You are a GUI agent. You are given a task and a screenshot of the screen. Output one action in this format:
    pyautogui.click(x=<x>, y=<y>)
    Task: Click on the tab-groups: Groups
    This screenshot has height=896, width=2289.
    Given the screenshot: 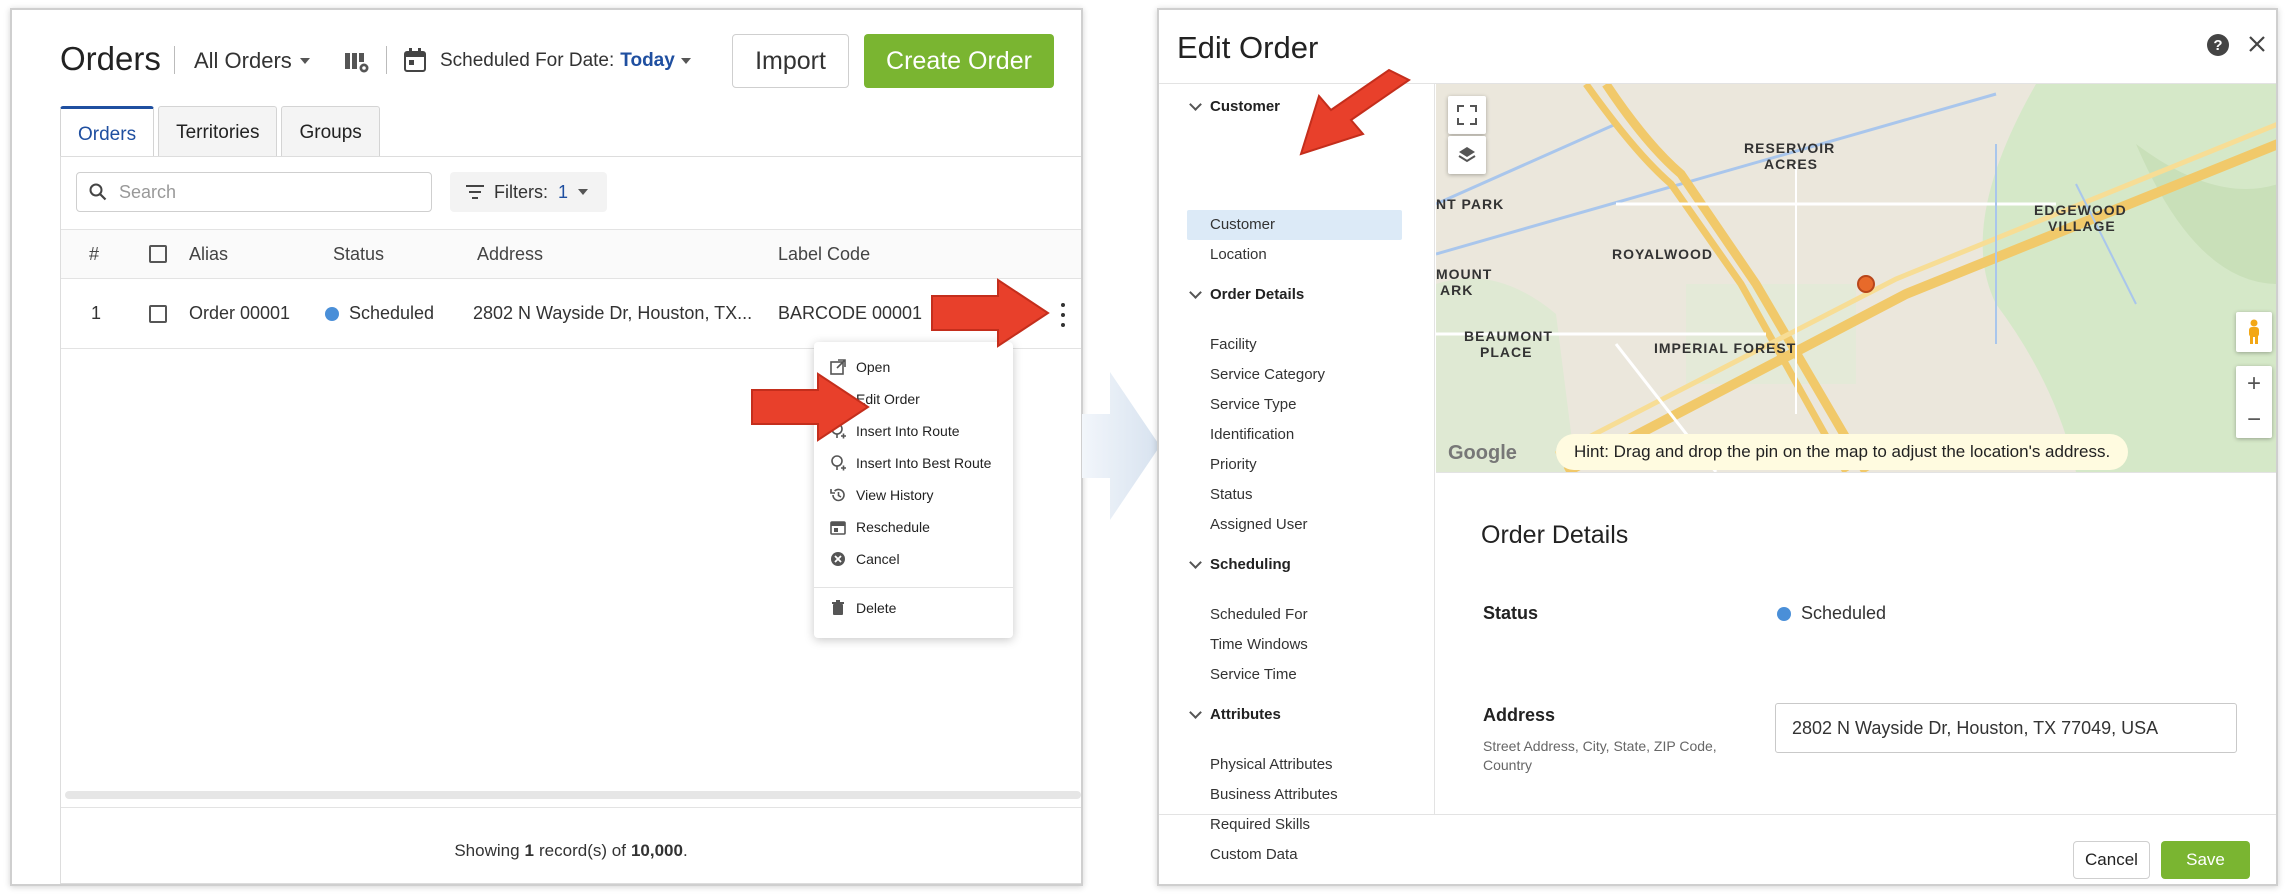 What is the action you would take?
    pyautogui.click(x=330, y=132)
    